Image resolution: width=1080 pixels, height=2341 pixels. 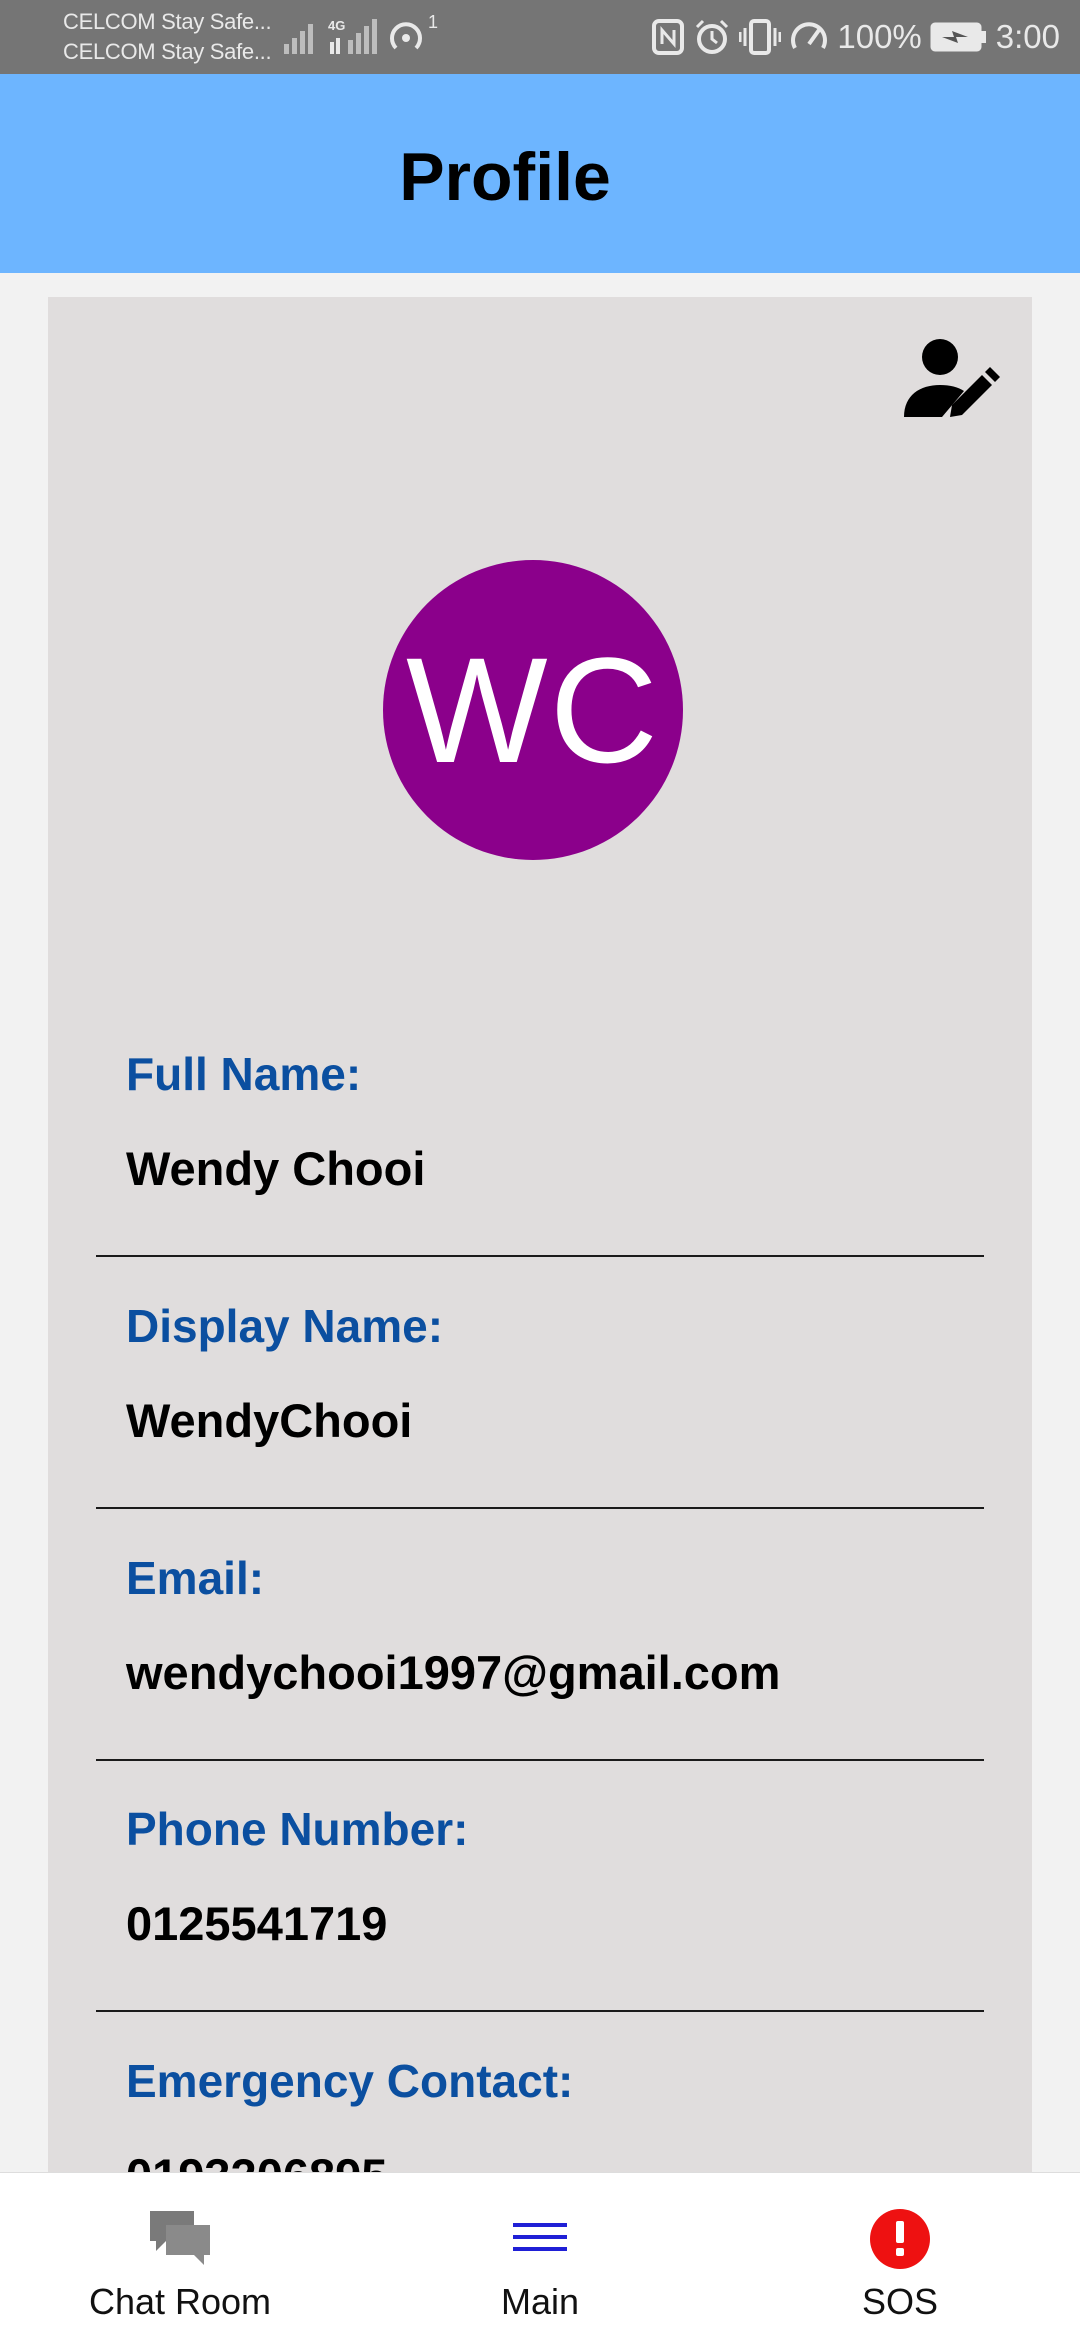 I want to click on app-bar: Profile, so click(x=540, y=173).